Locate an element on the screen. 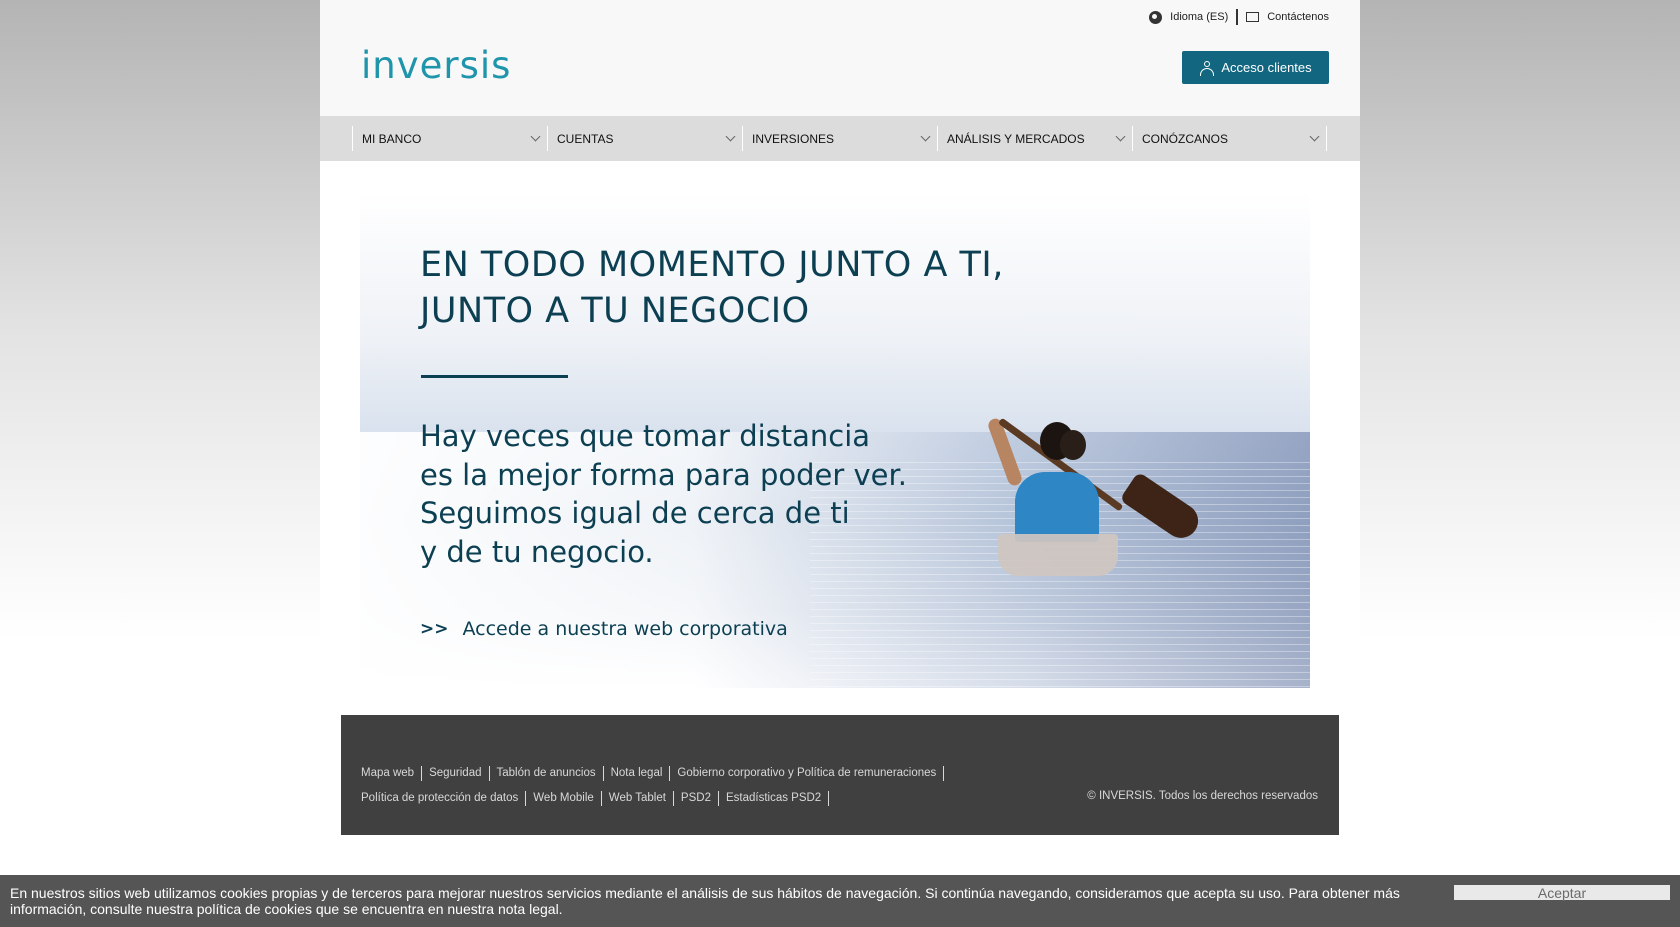  footer-link-proteccion-datos: Política de protección de datos is located at coordinates (444, 798).